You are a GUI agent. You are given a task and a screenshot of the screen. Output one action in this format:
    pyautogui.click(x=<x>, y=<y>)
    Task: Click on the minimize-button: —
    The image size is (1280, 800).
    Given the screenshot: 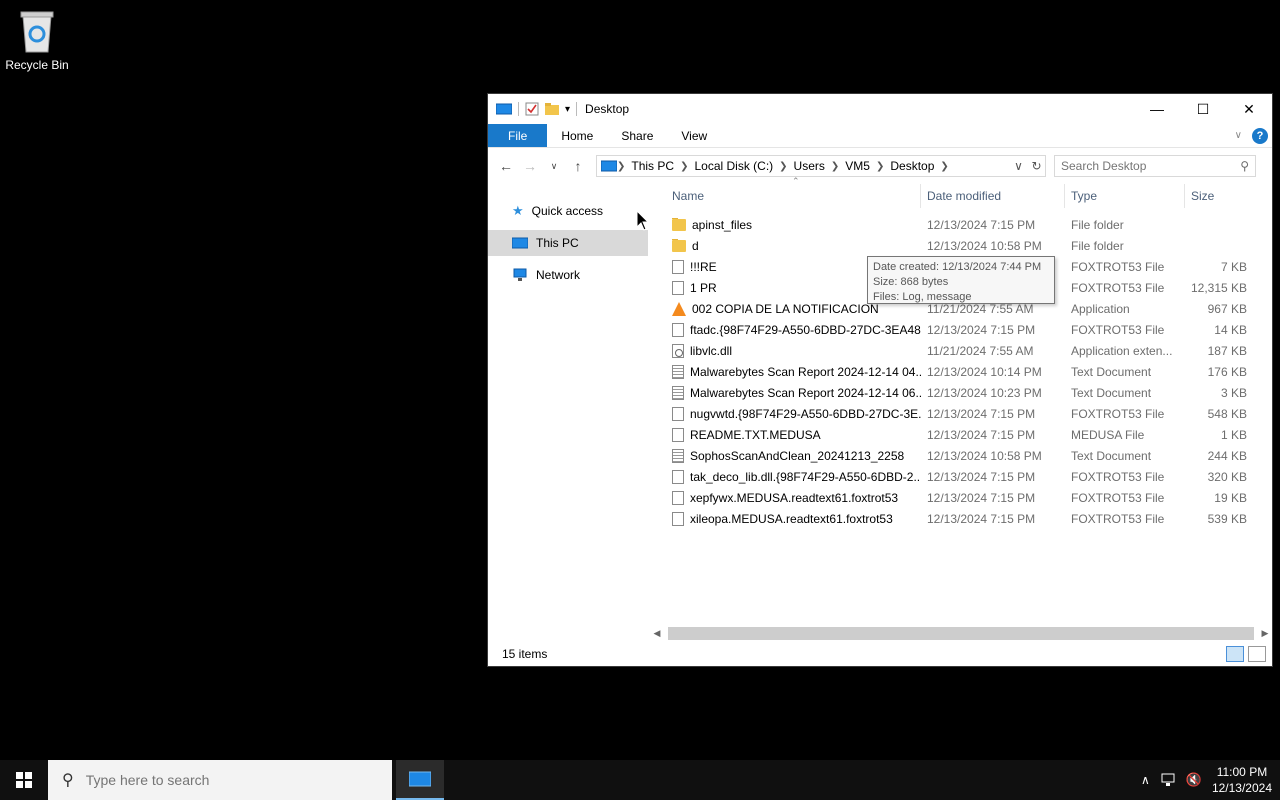 What is the action you would take?
    pyautogui.click(x=1157, y=109)
    